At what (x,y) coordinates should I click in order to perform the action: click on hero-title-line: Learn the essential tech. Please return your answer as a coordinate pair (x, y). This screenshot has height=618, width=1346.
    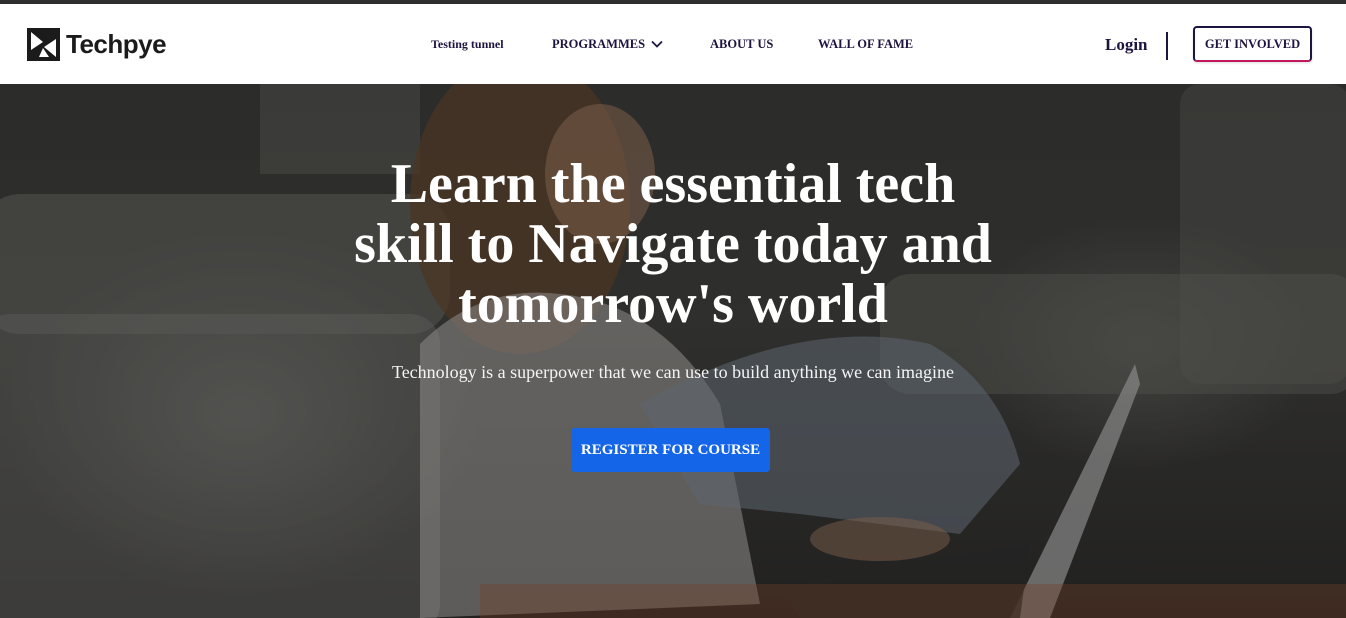
    Looking at the image, I should click on (673, 184).